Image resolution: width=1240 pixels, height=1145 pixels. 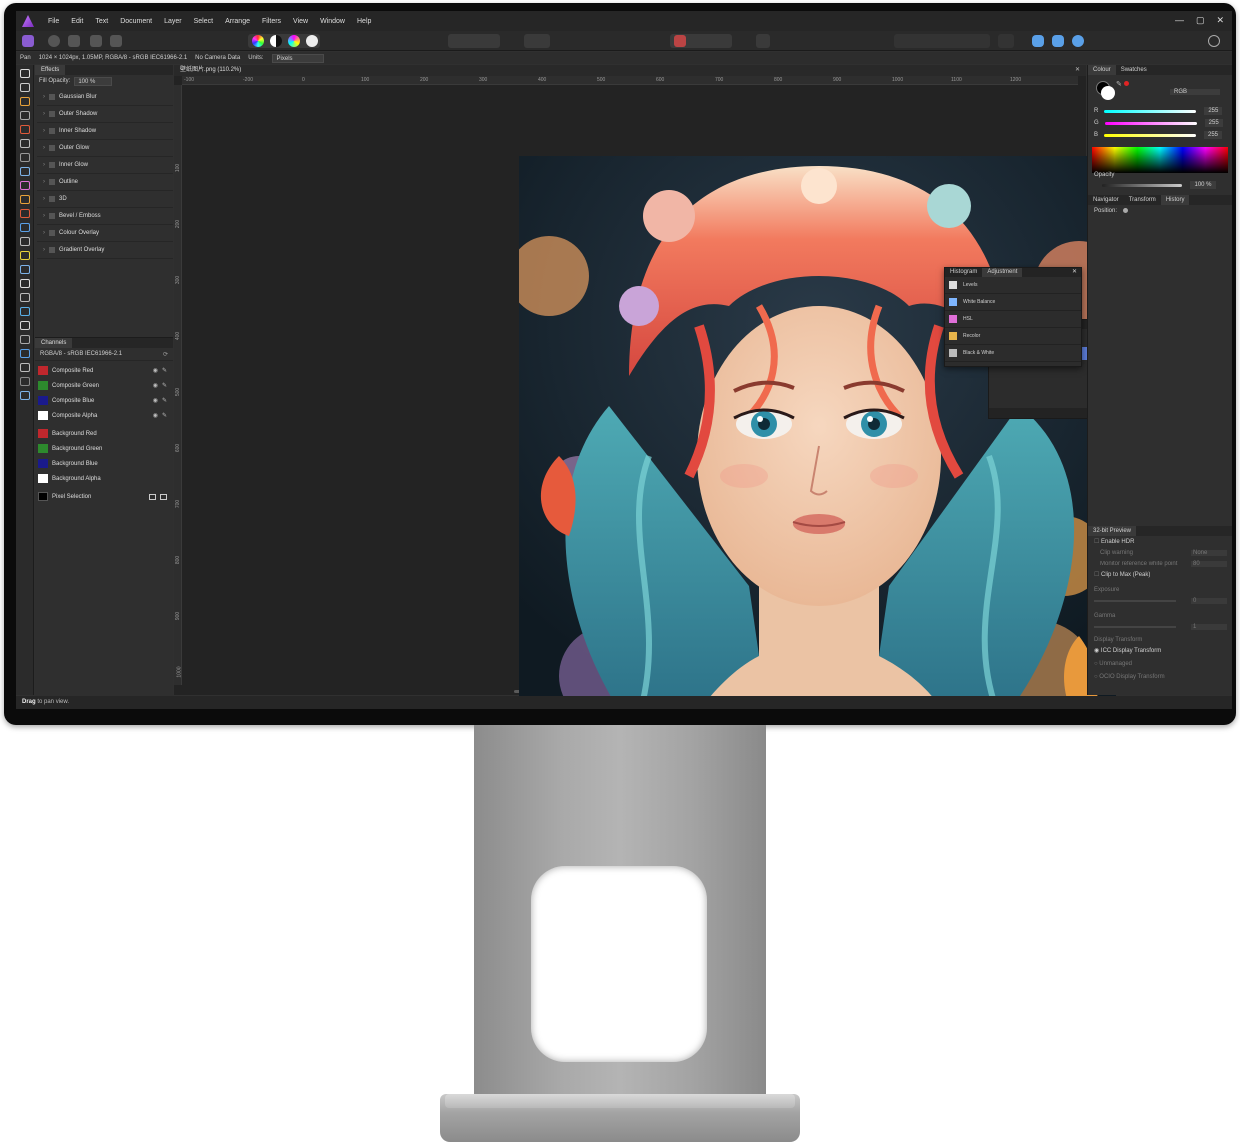 I want to click on close-button: ✕, so click(x=1220, y=20).